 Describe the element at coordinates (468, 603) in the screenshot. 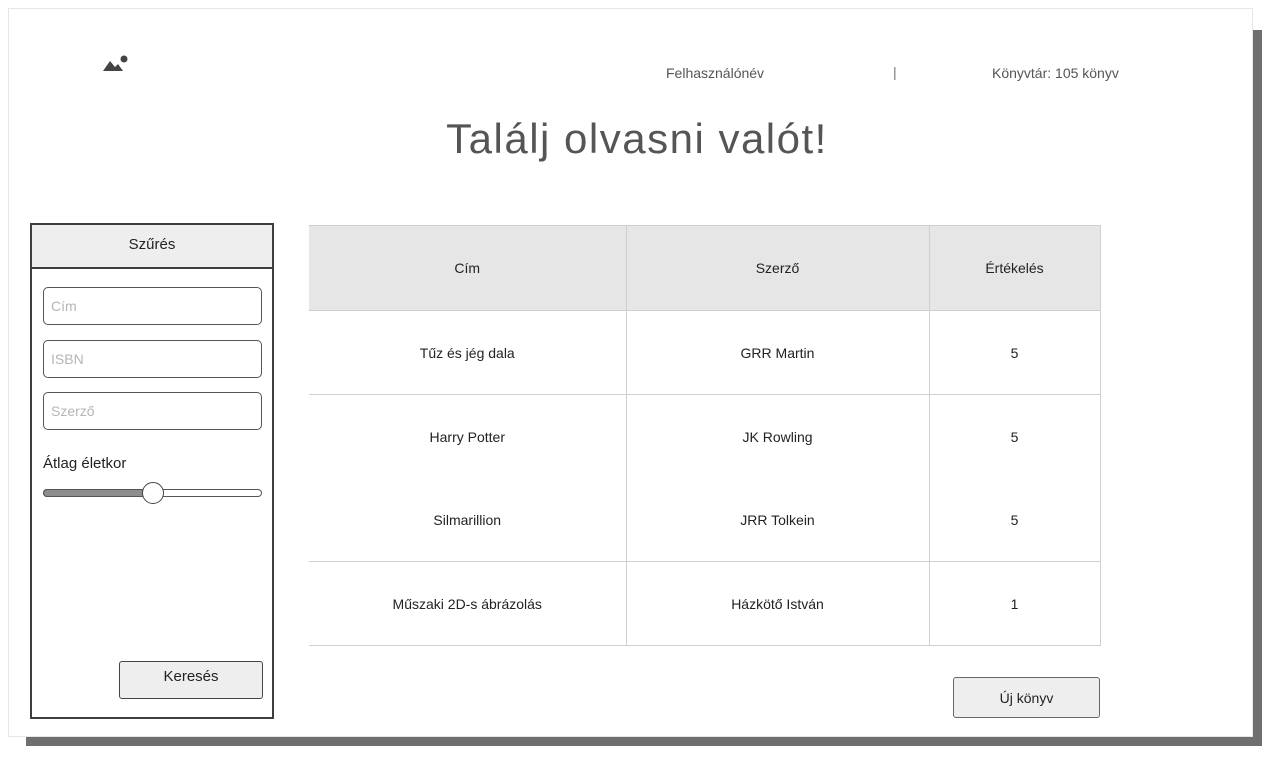

I see `book-title-cell: Műszaki 2D-s ábrázolás` at that location.